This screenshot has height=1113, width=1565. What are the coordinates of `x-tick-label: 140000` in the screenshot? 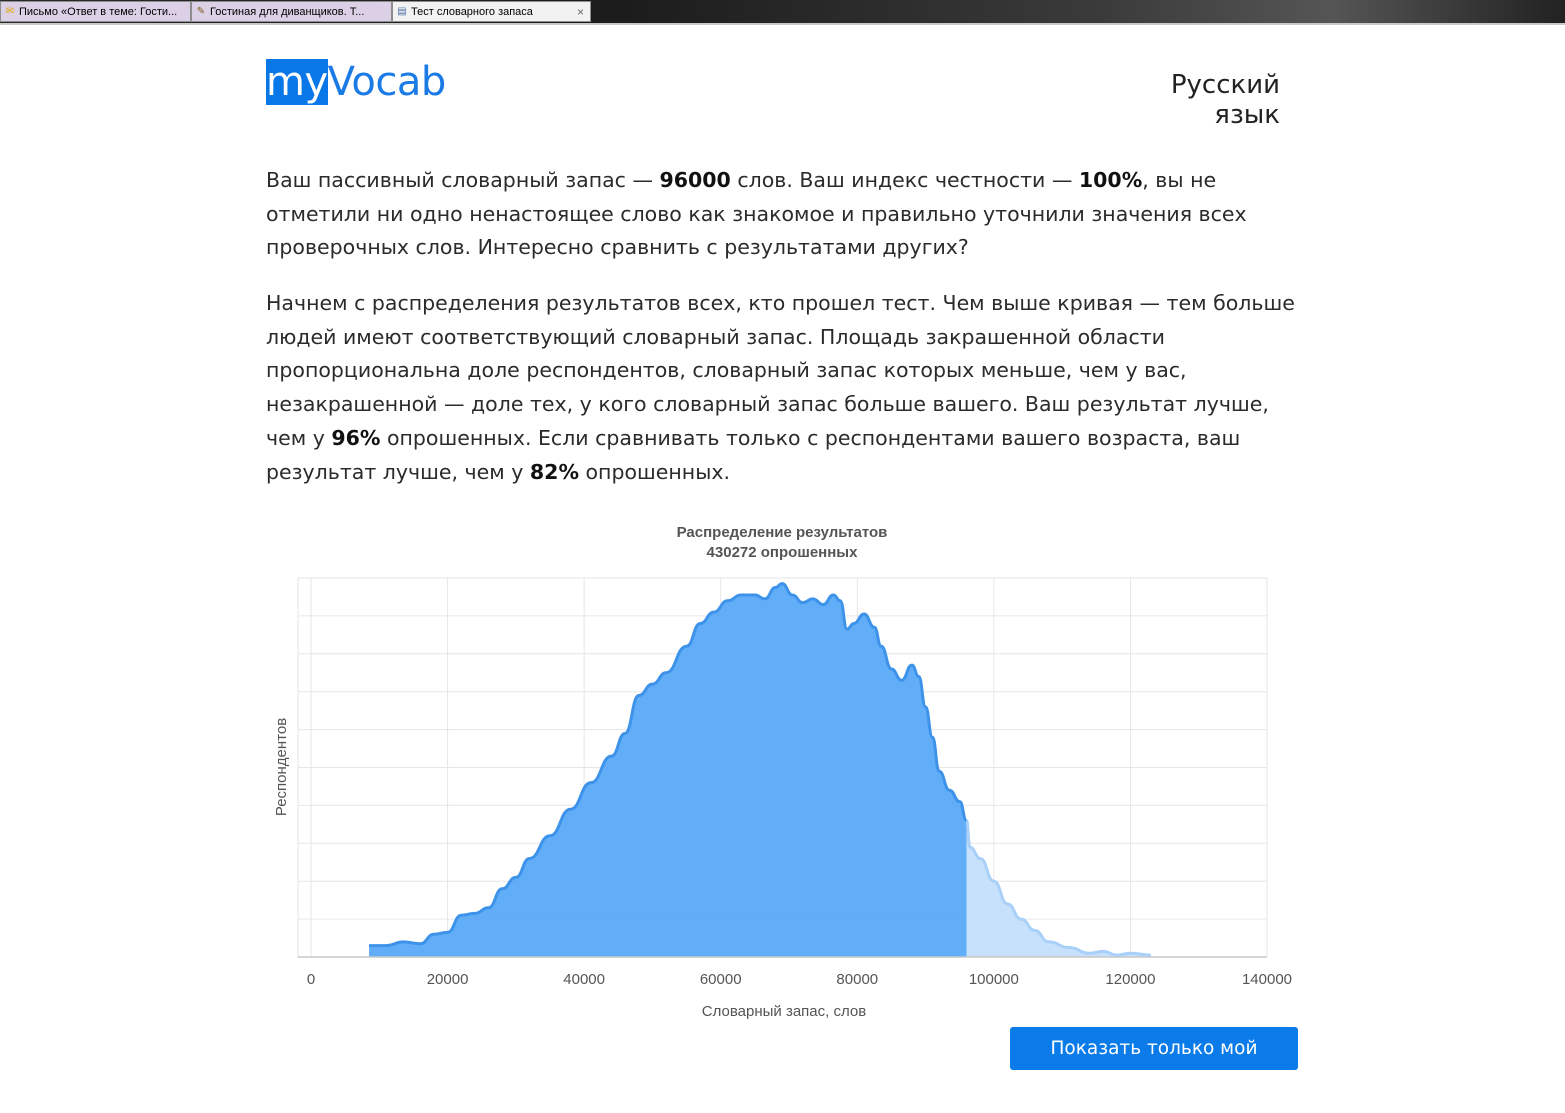 It's located at (1267, 979).